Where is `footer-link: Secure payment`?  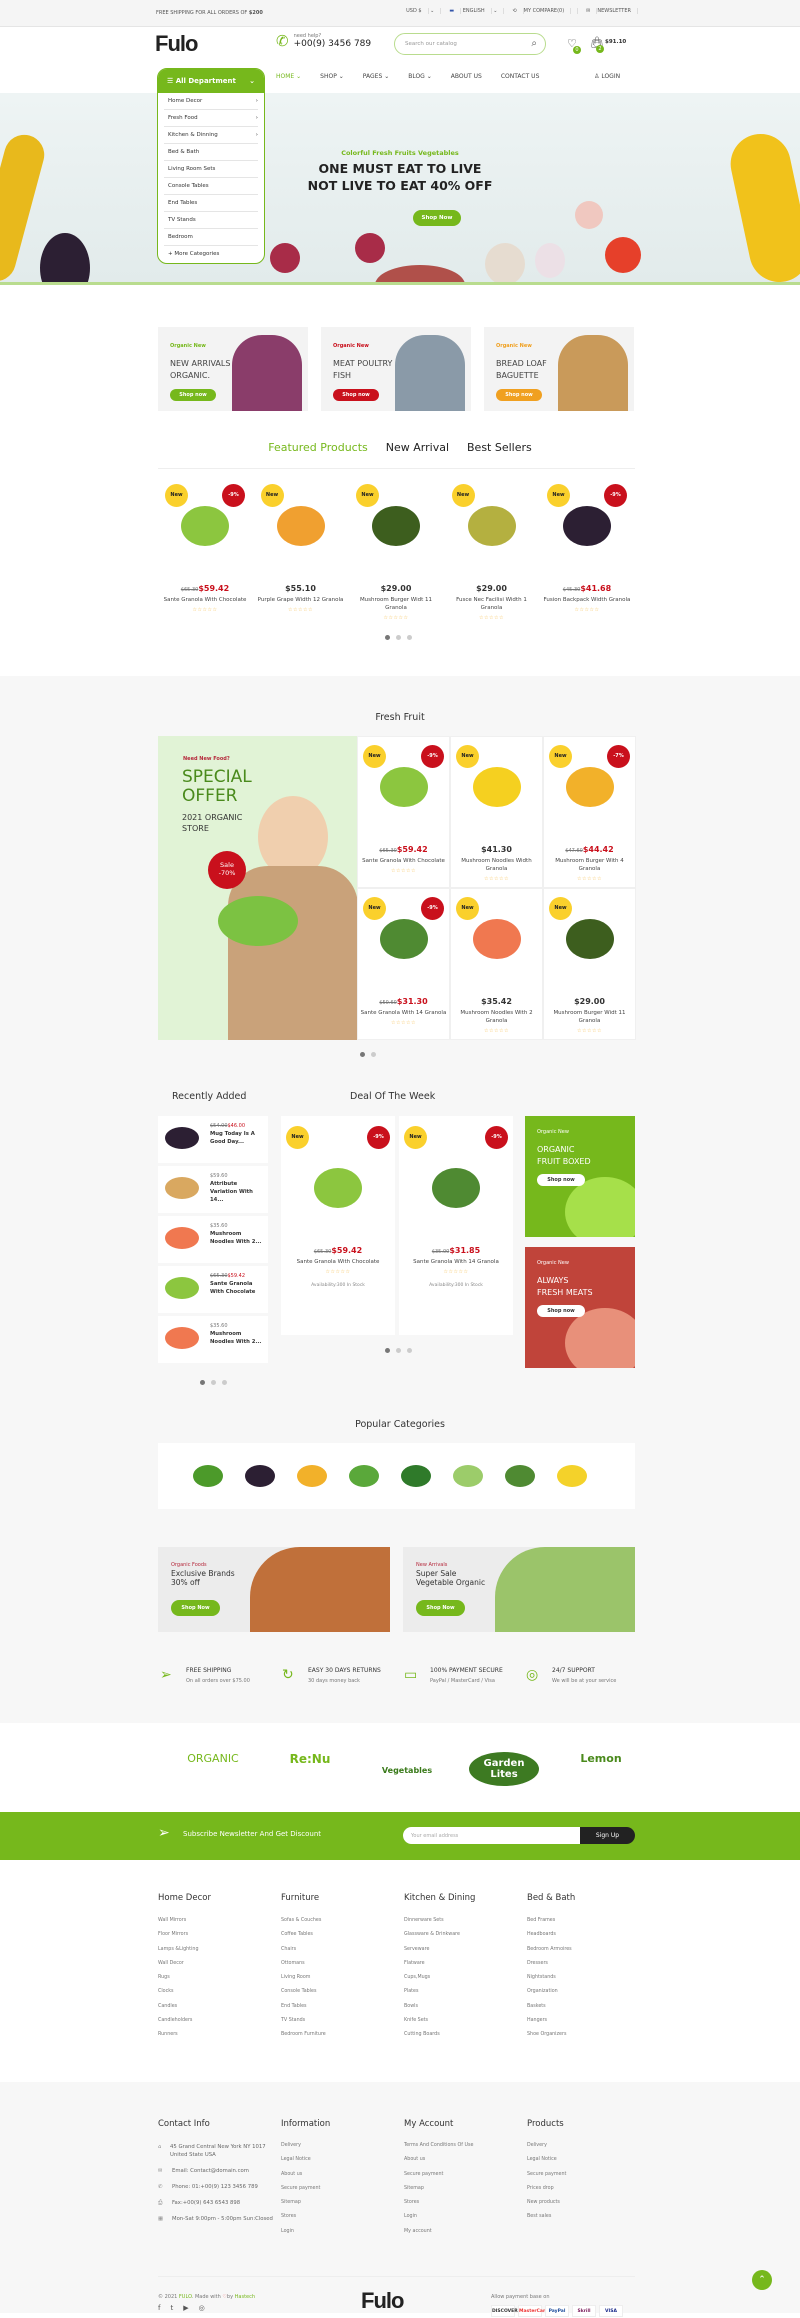 footer-link: Secure payment is located at coordinates (546, 2179).